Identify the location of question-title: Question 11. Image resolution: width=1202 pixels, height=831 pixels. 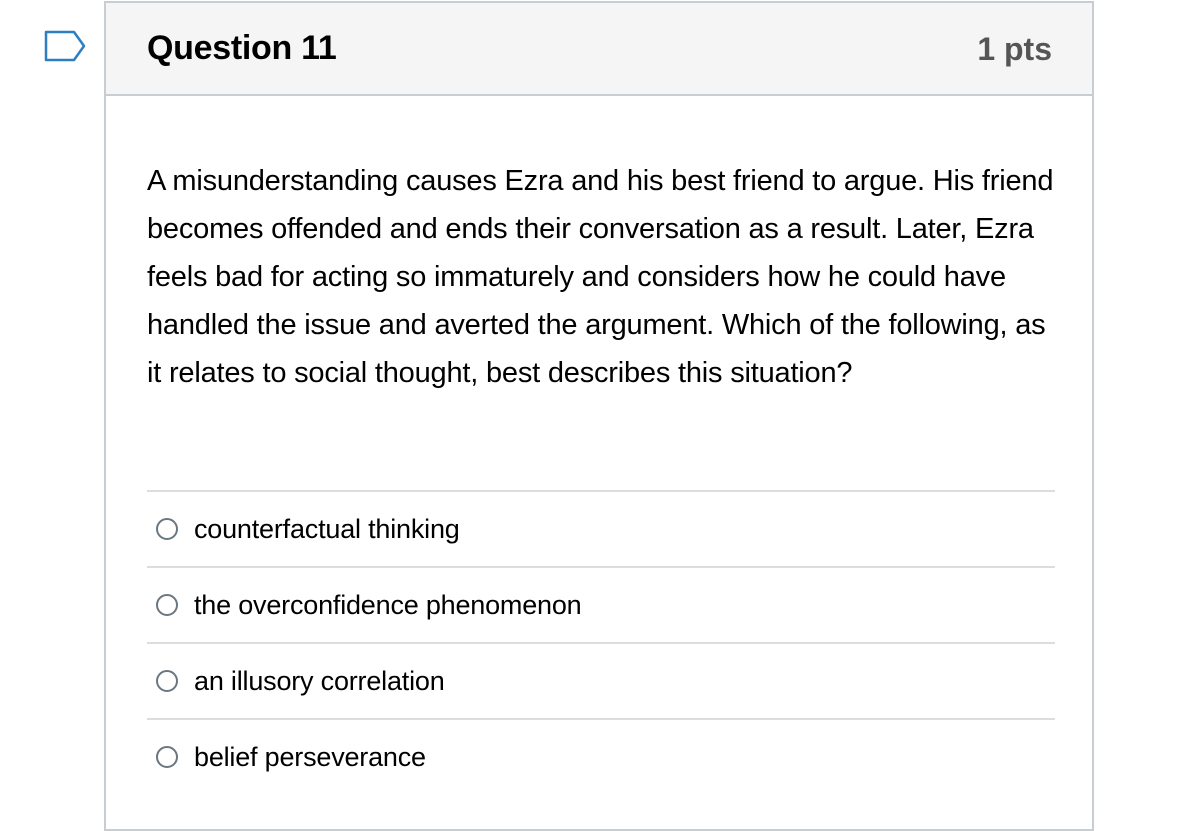
(242, 48).